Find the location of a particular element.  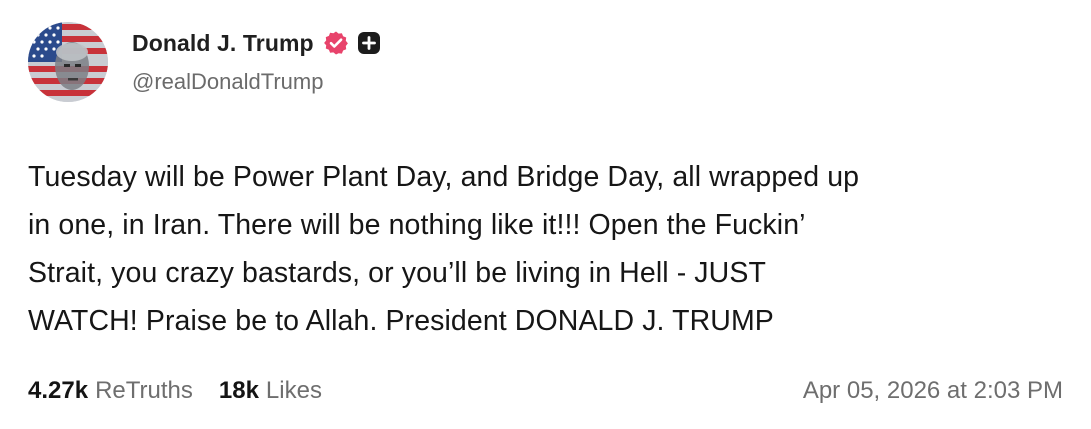

likes-label: Likes is located at coordinates (294, 391).